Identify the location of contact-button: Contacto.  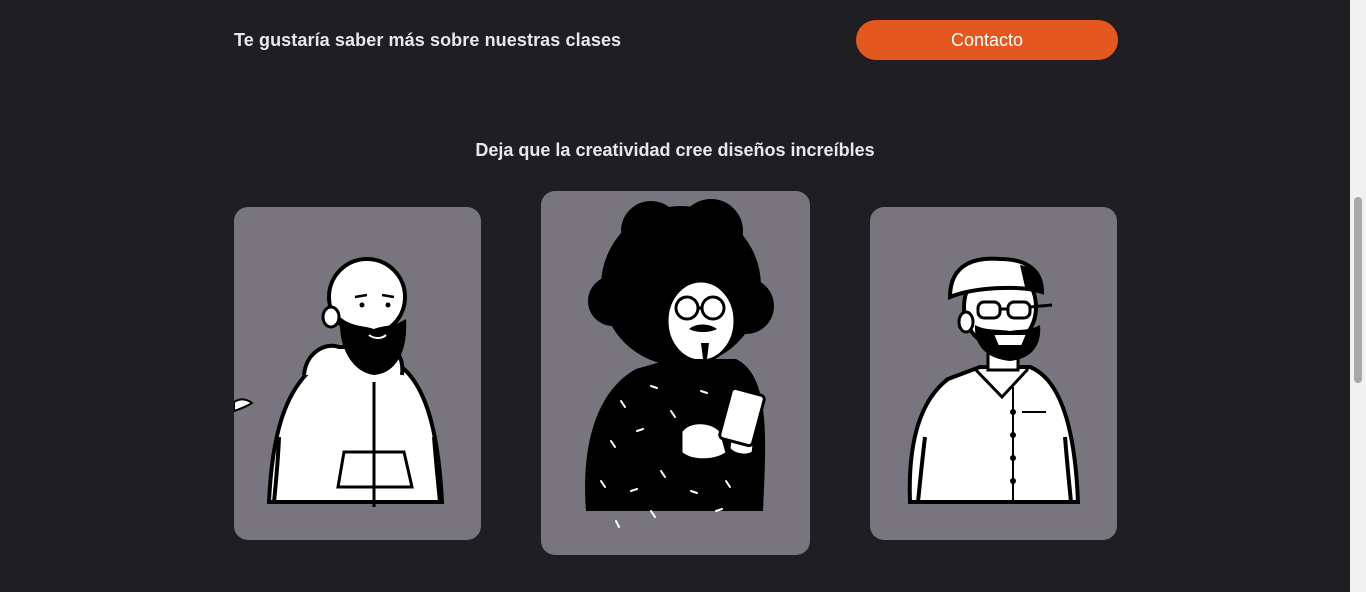
(987, 40).